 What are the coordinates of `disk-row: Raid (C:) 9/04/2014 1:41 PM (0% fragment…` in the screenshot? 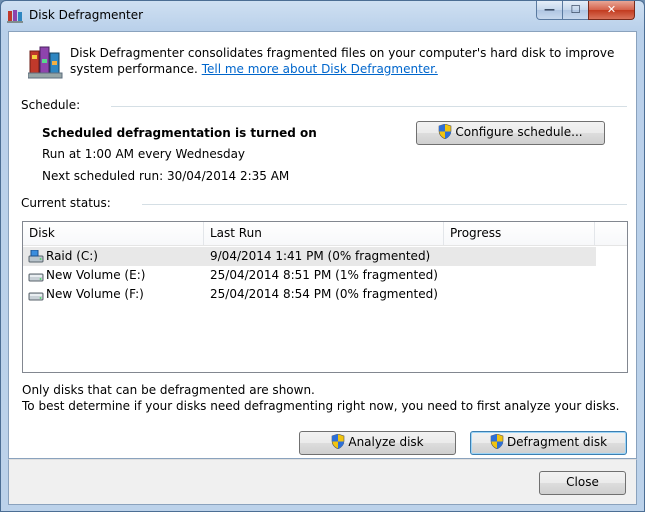 It's located at (309, 256).